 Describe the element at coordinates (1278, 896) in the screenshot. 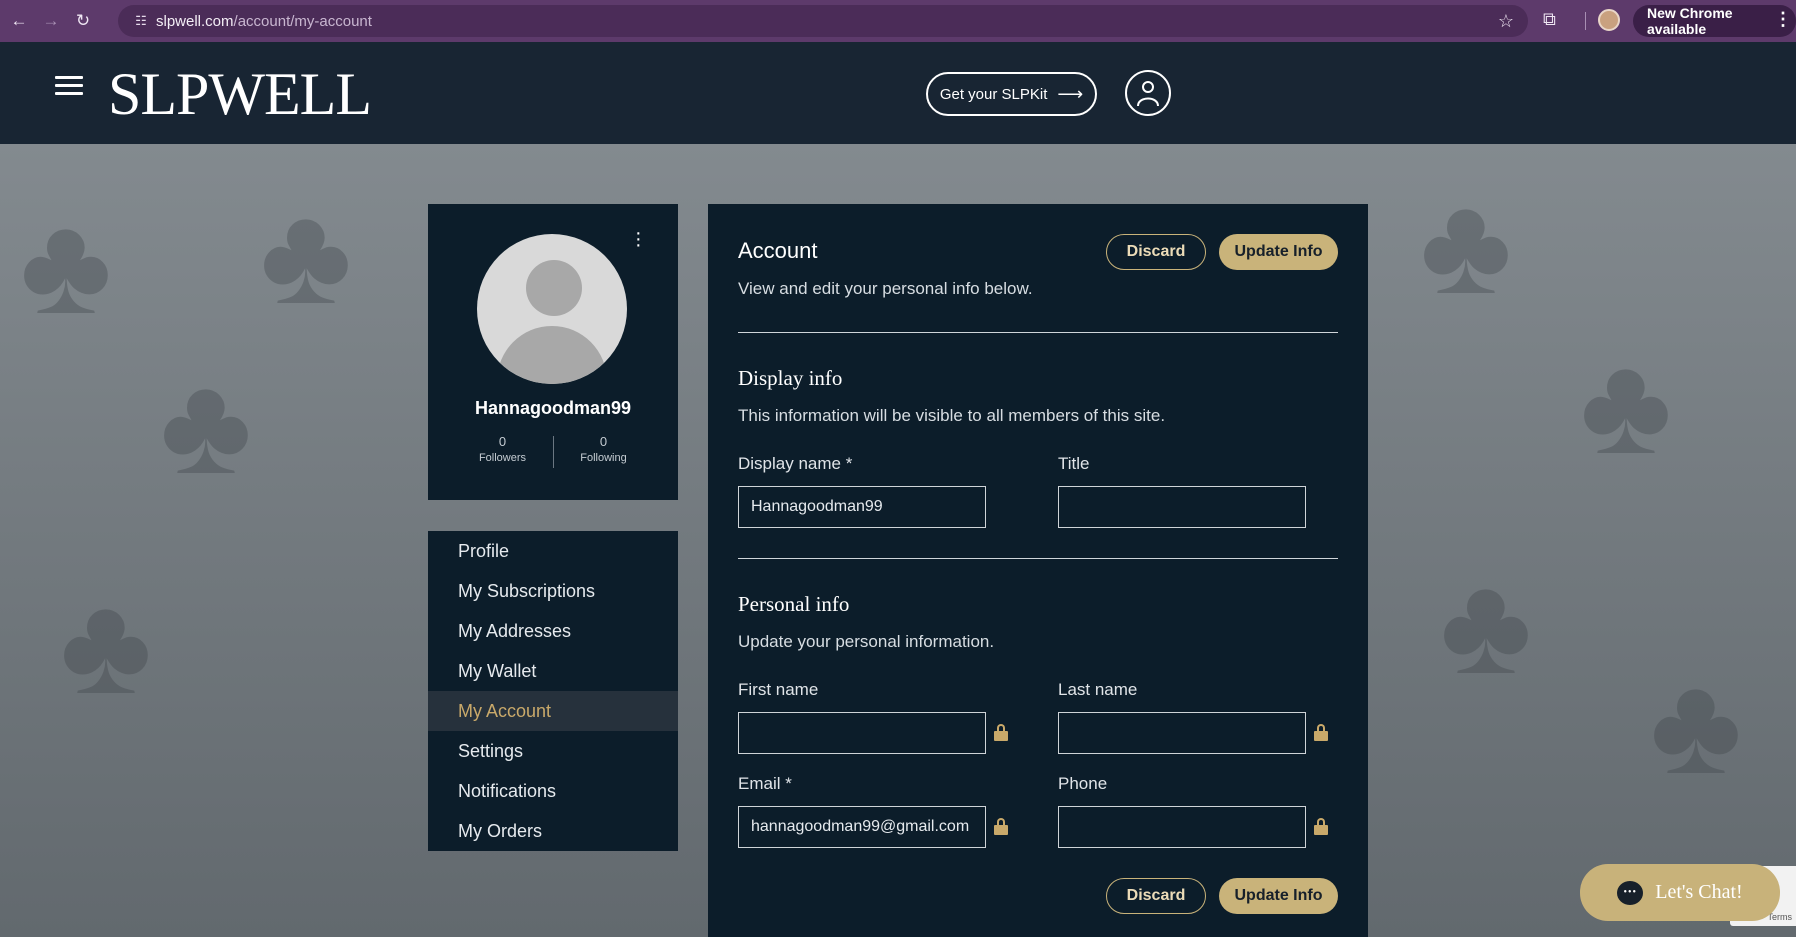

I see `update-info-button-bottom: Update Info` at that location.